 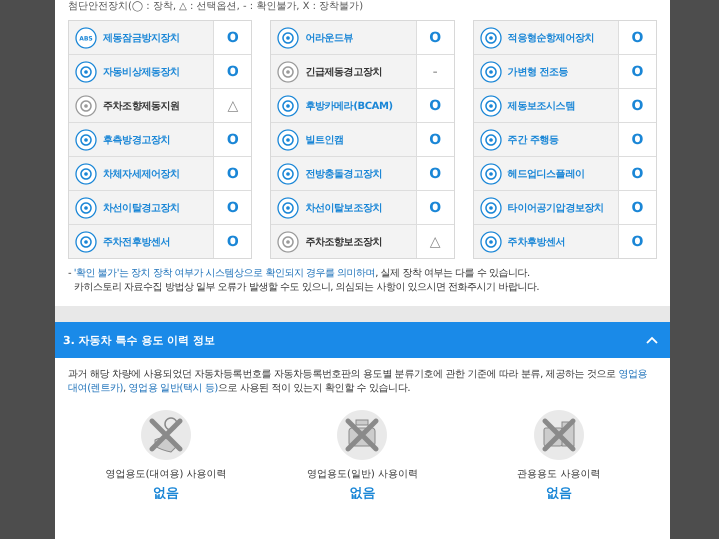 I want to click on crossed-taxi-icon, so click(x=362, y=435).